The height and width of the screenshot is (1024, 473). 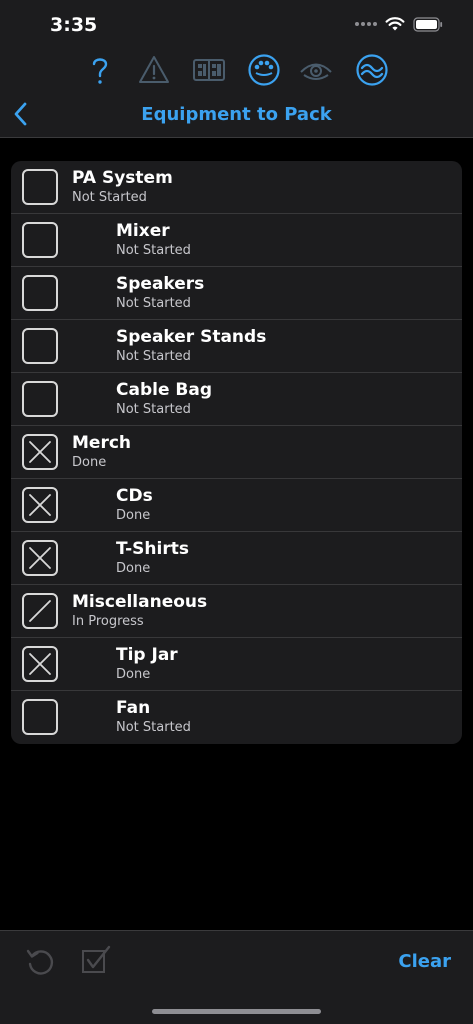 I want to click on check-all-icon, so click(x=96, y=960).